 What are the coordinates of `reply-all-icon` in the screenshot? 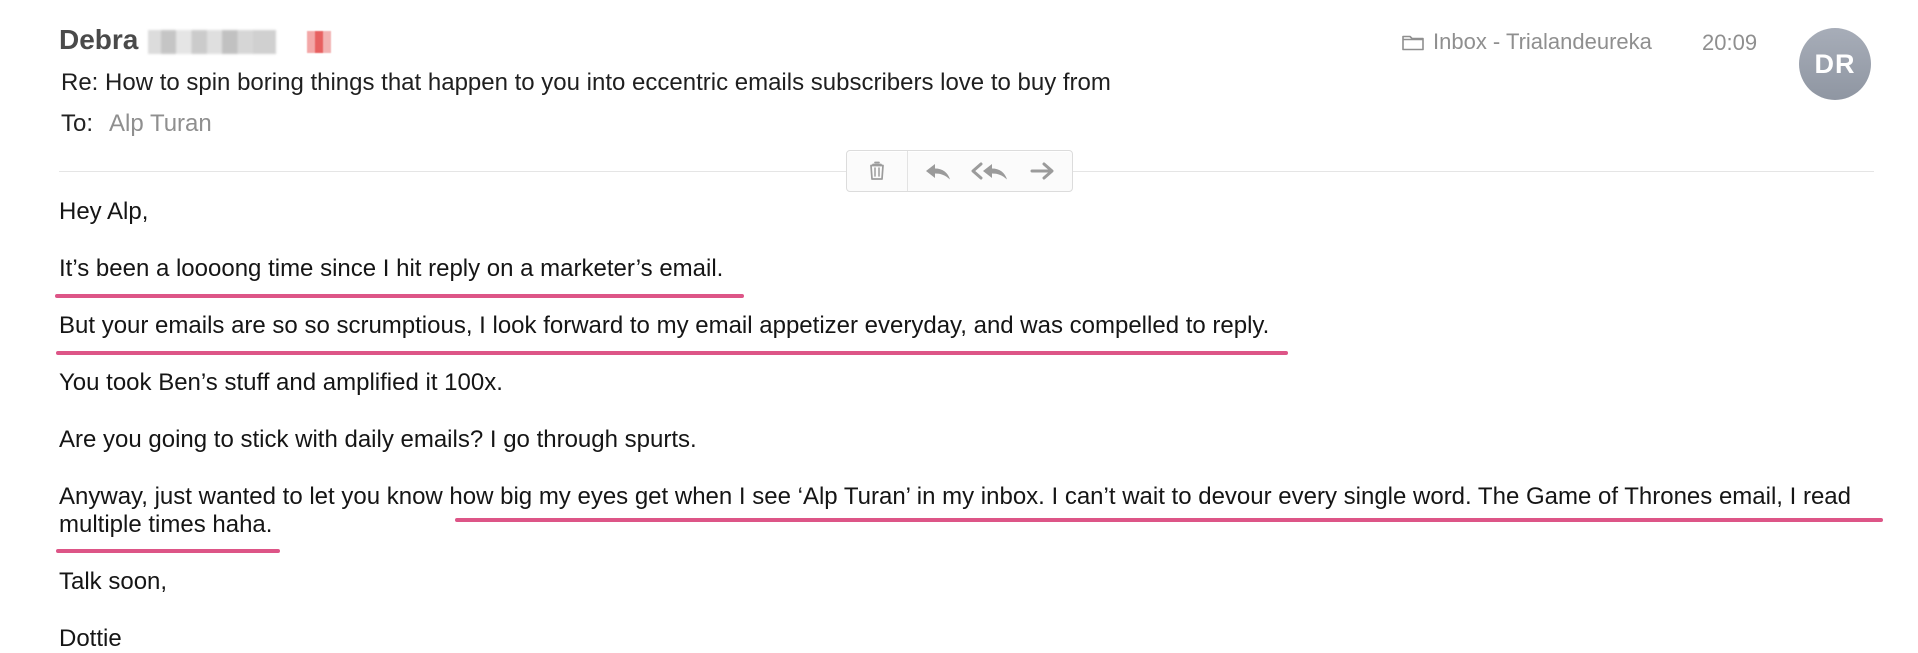 It's located at (991, 171).